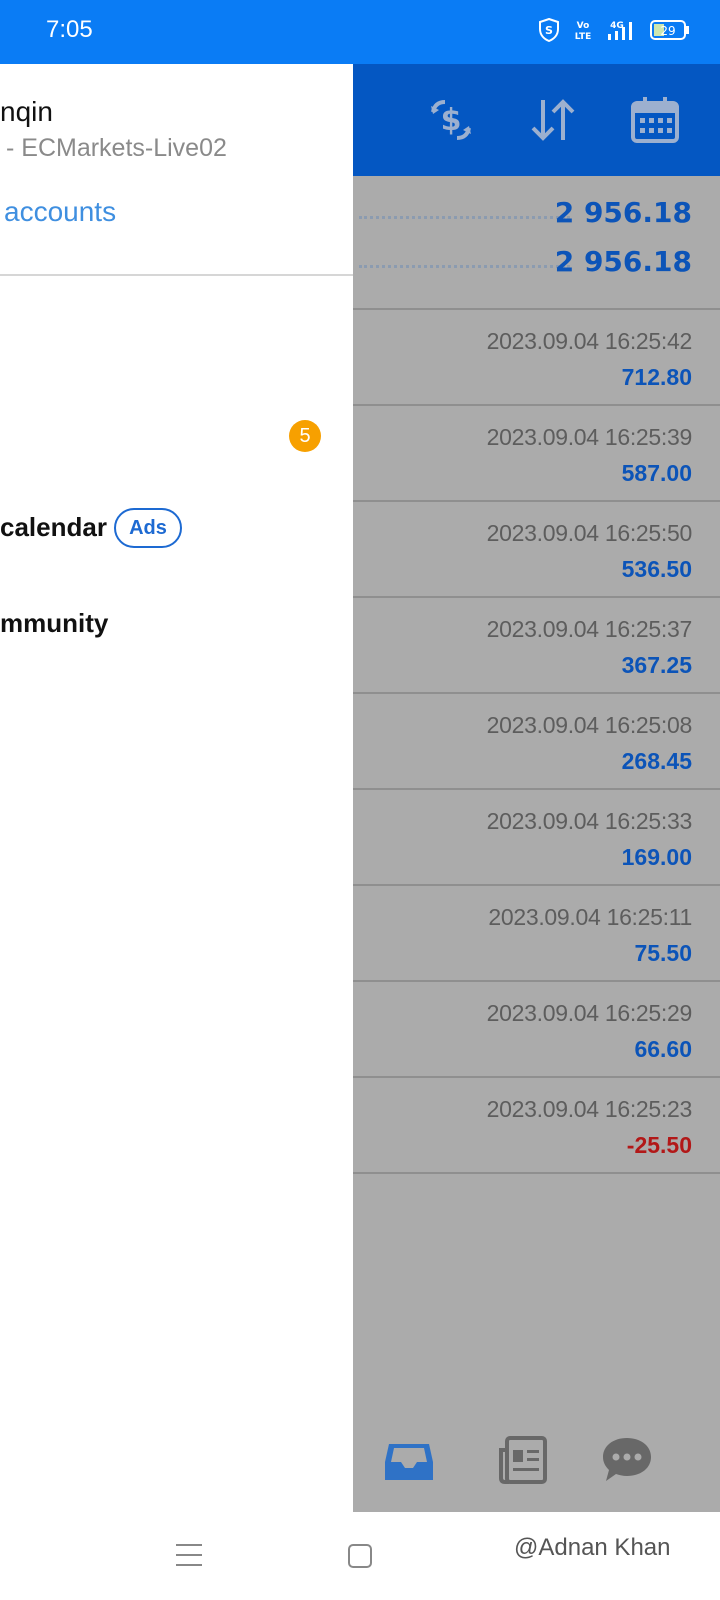 The image size is (720, 1600). Describe the element at coordinates (656, 857) in the screenshot. I see `deal-profit: 169.00` at that location.